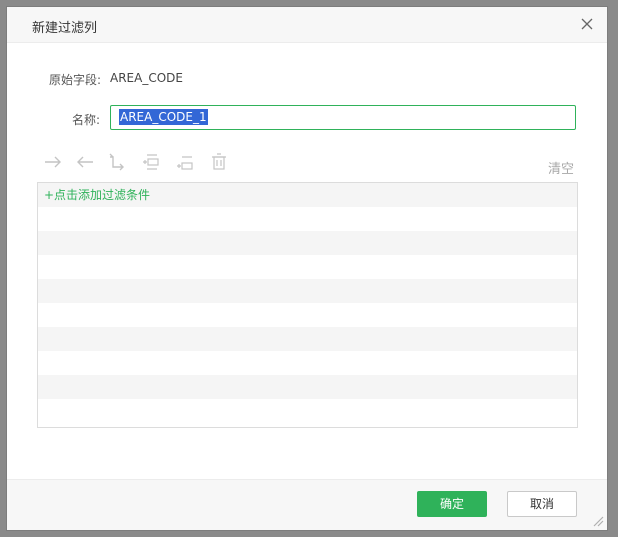  What do you see at coordinates (185, 162) in the screenshot?
I see `add-condition-after-icon` at bounding box center [185, 162].